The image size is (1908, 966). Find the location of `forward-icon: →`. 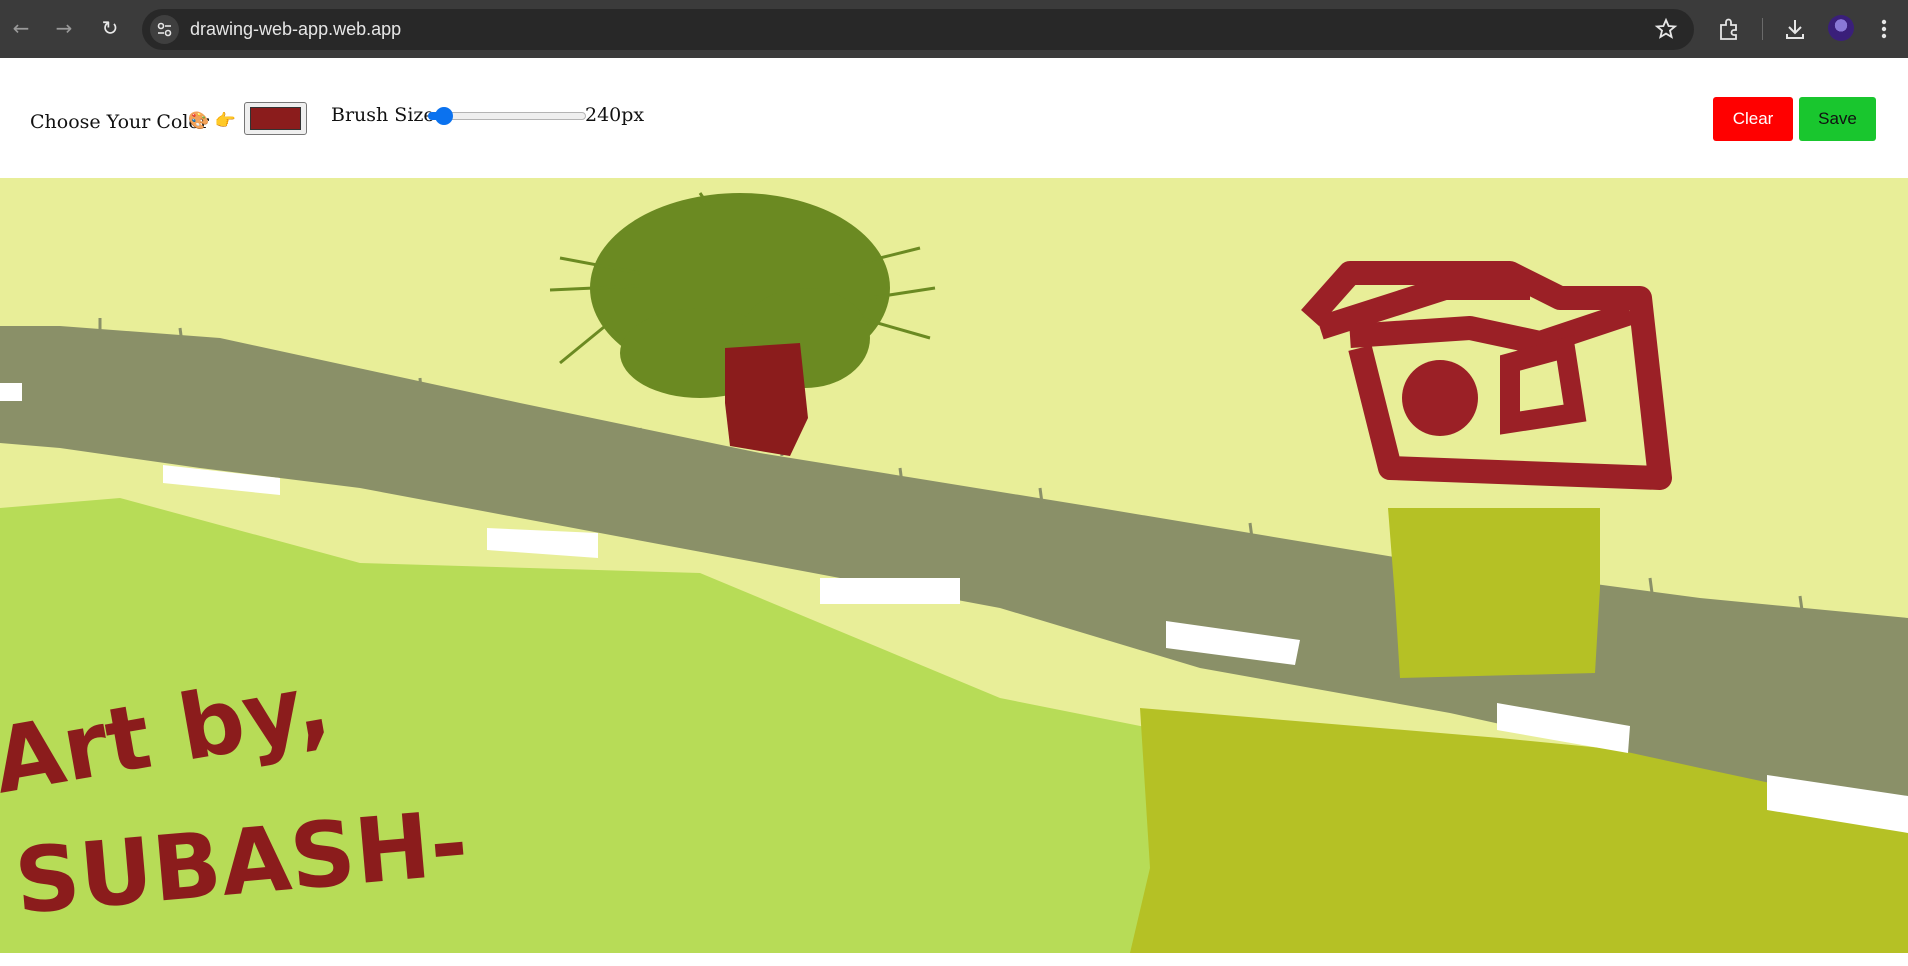

forward-icon: → is located at coordinates (64, 28).